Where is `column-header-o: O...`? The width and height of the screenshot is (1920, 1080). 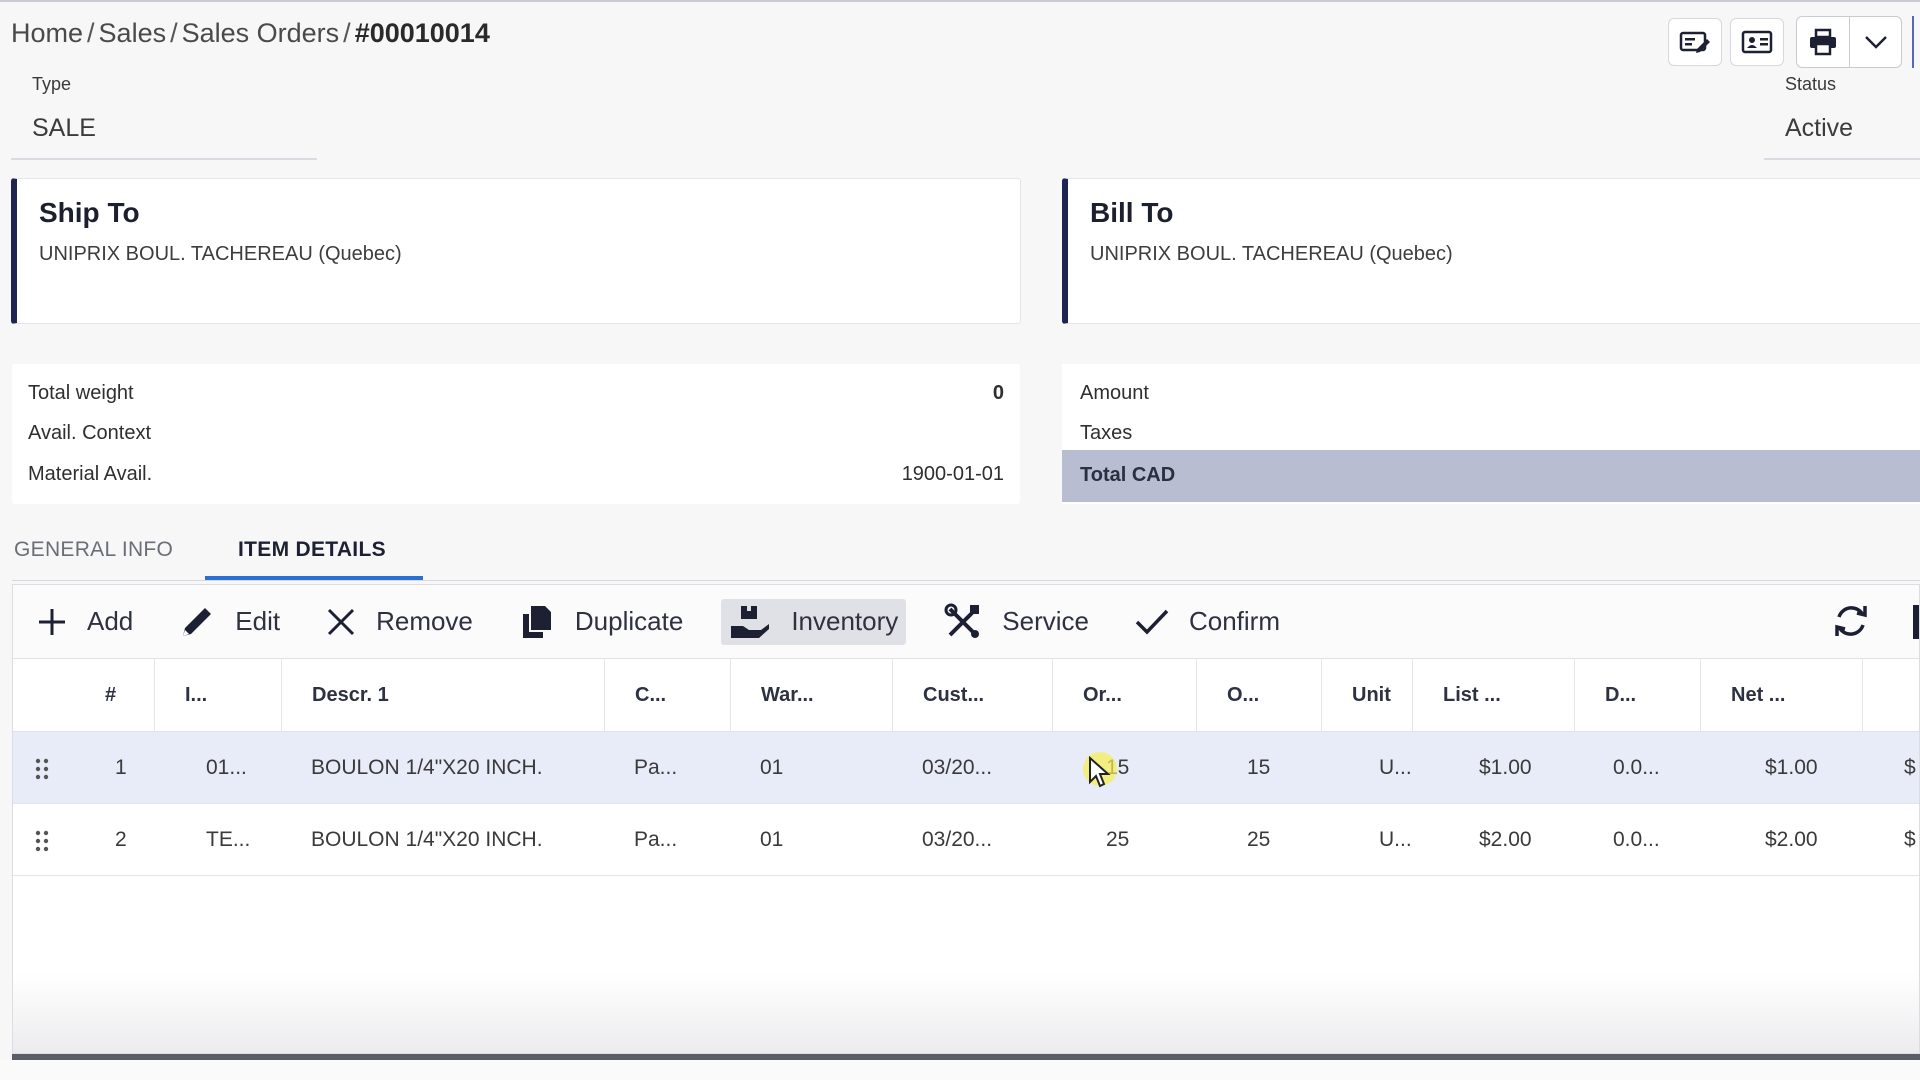 column-header-o: O... is located at coordinates (1258, 695).